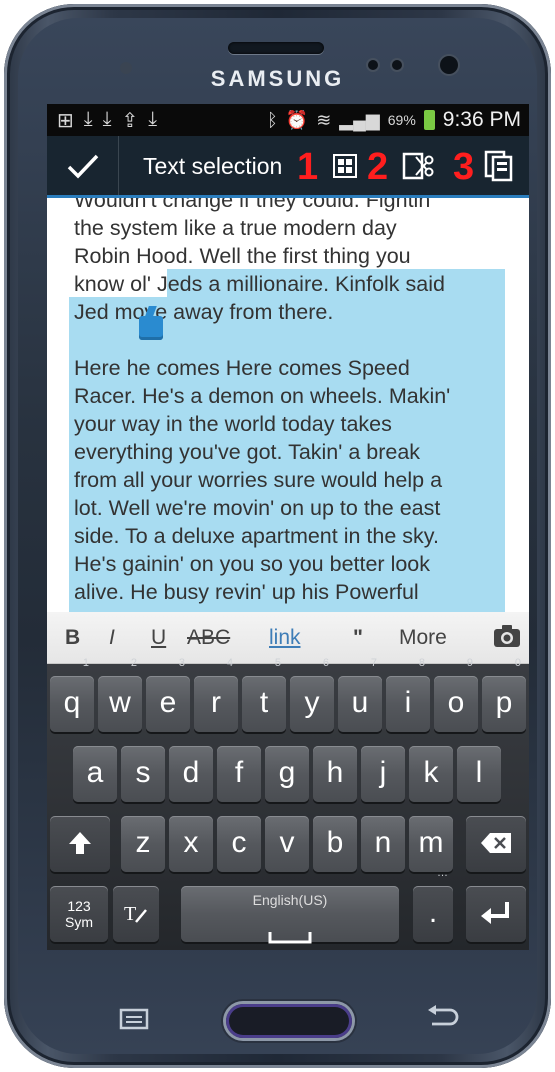  I want to click on text-line: lot. Well we're movin' on up to the east, so click(257, 508).